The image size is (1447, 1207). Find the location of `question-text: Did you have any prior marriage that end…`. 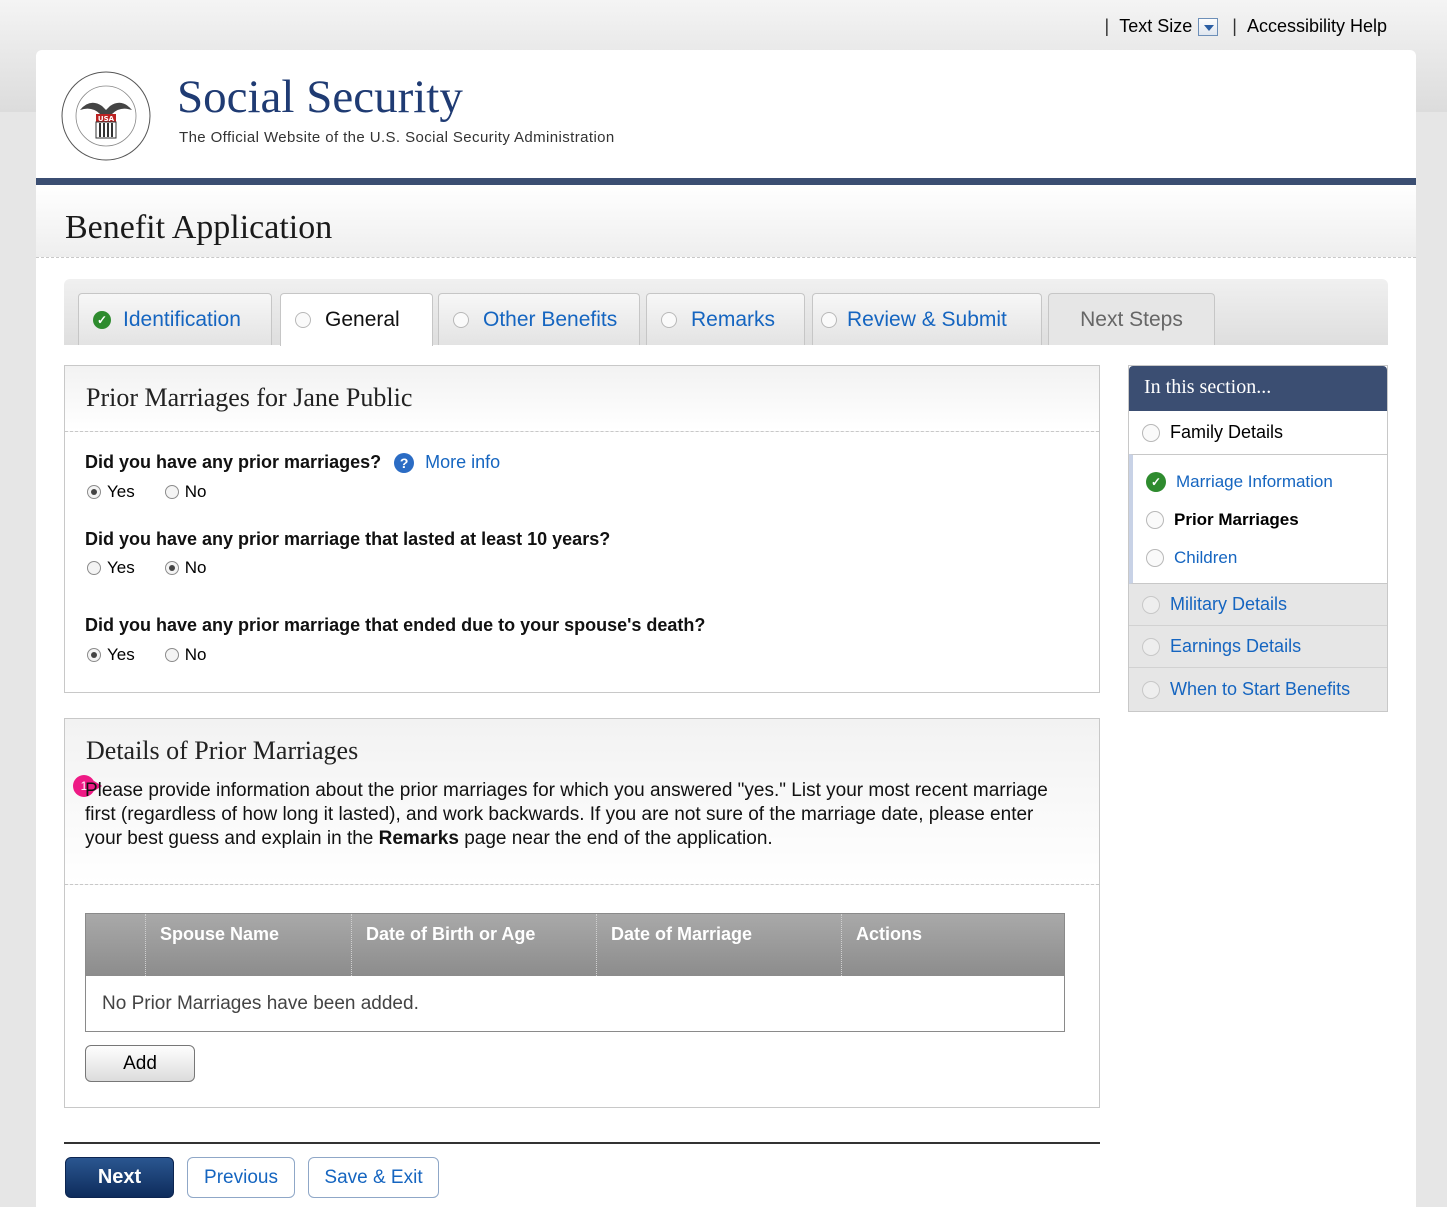

question-text: Did you have any prior marriage that end… is located at coordinates (395, 625).